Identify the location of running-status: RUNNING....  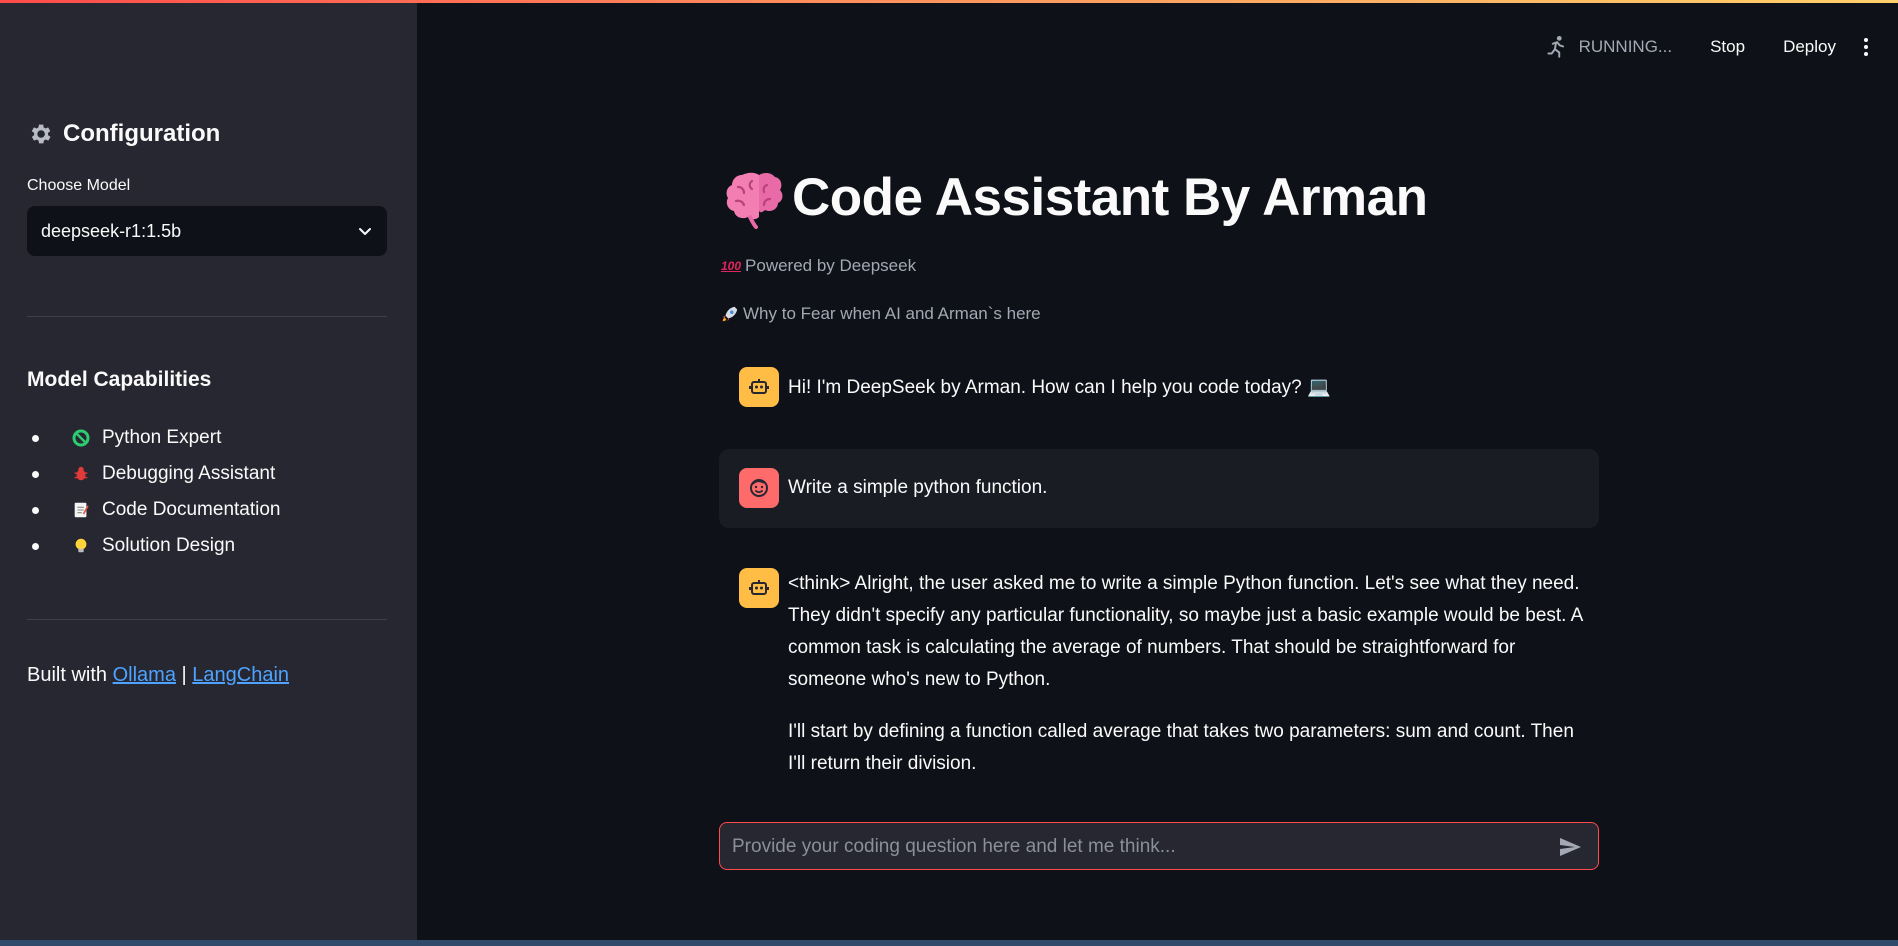
(1625, 46).